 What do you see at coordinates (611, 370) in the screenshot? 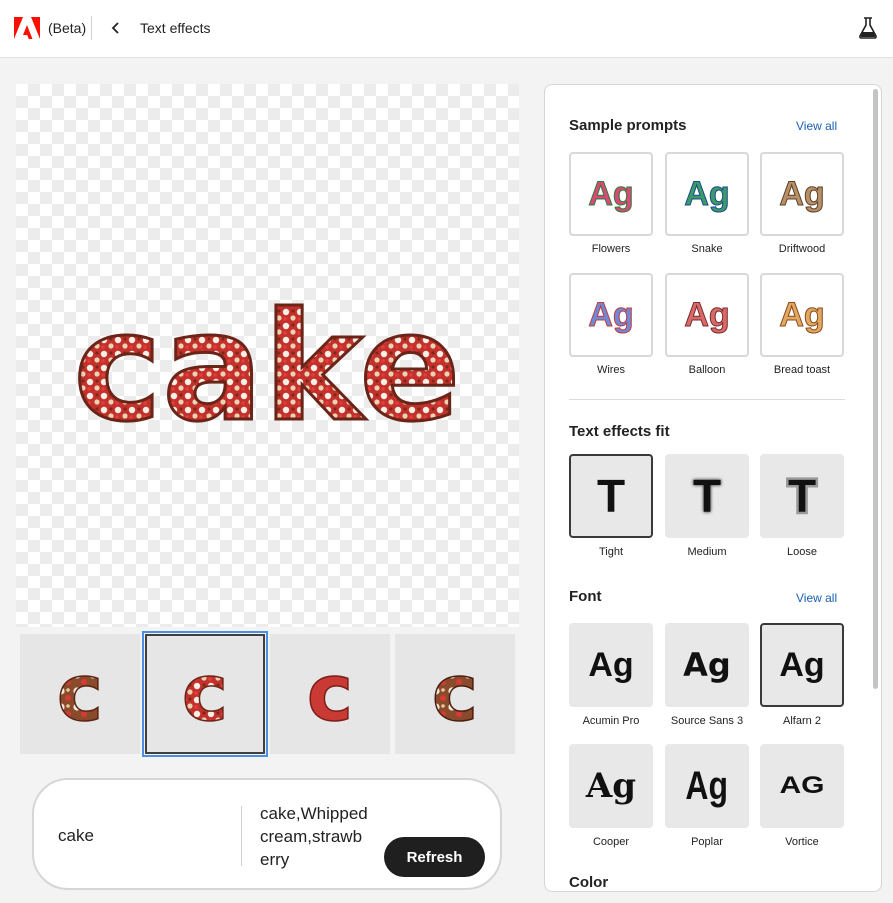
I see `sample-prompt-label: Wires` at bounding box center [611, 370].